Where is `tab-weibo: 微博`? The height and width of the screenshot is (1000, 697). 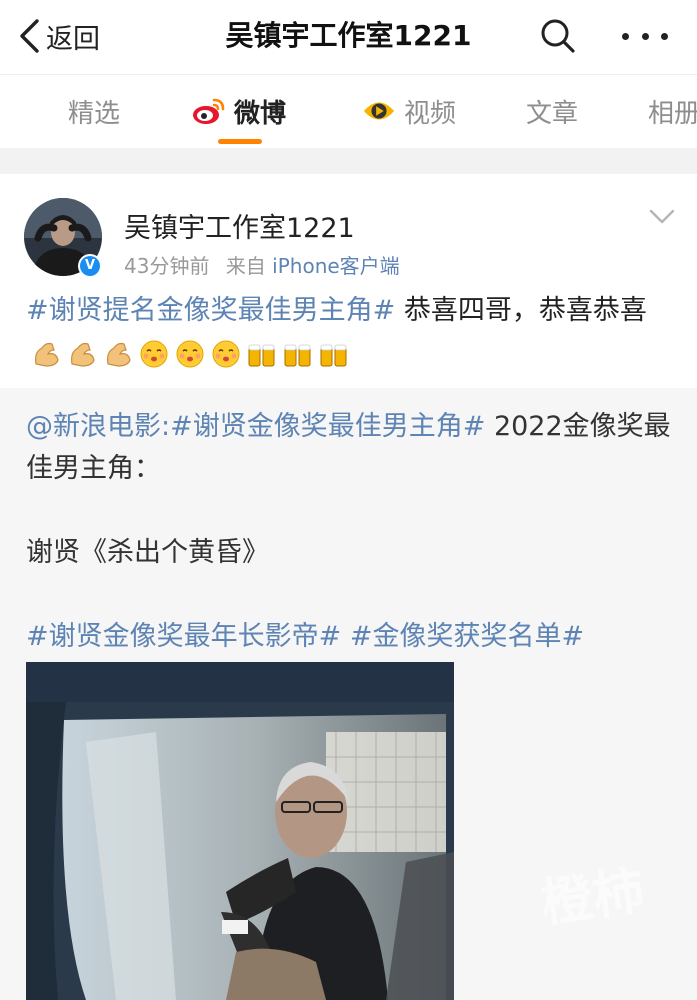 tab-weibo: 微博 is located at coordinates (239, 111).